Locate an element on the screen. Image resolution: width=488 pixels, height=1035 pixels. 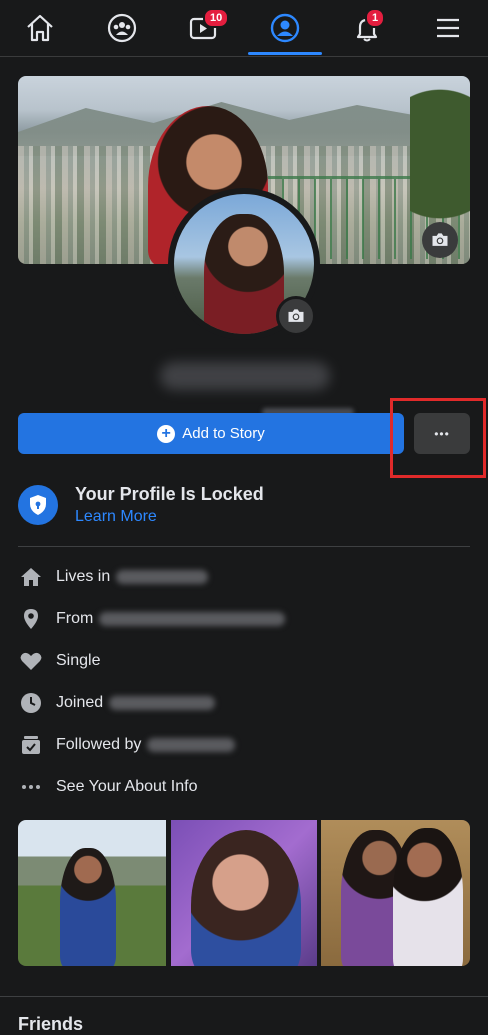
edit-profile-picture-button is located at coordinates (296, 316).